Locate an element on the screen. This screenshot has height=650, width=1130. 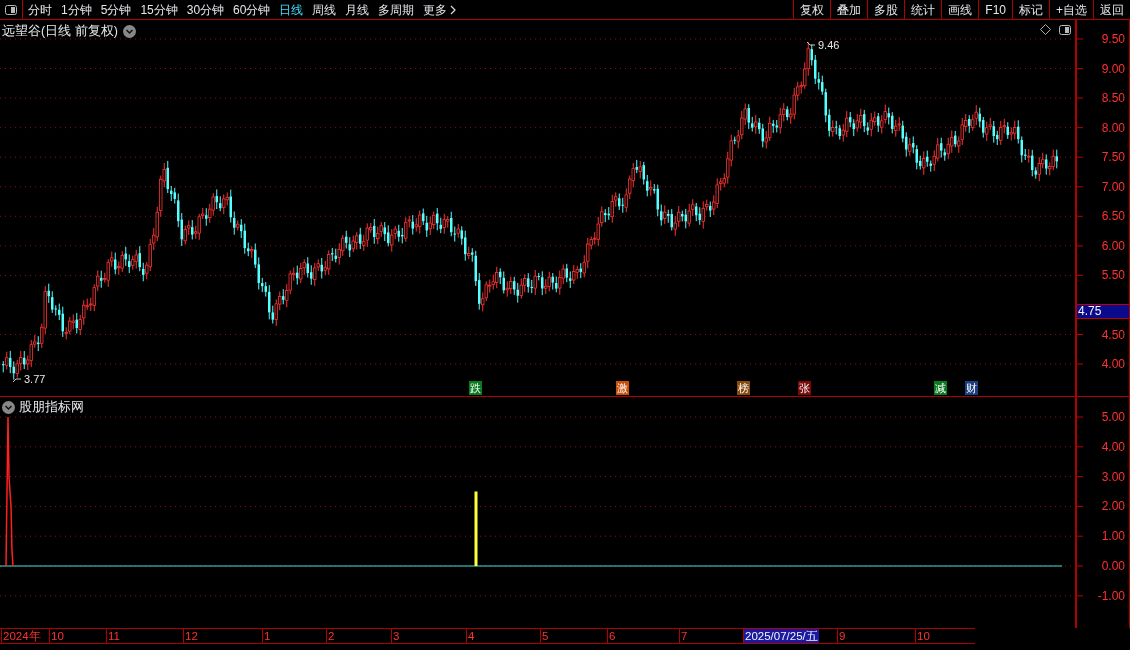
event-marker: 榜 is located at coordinates (743, 388).